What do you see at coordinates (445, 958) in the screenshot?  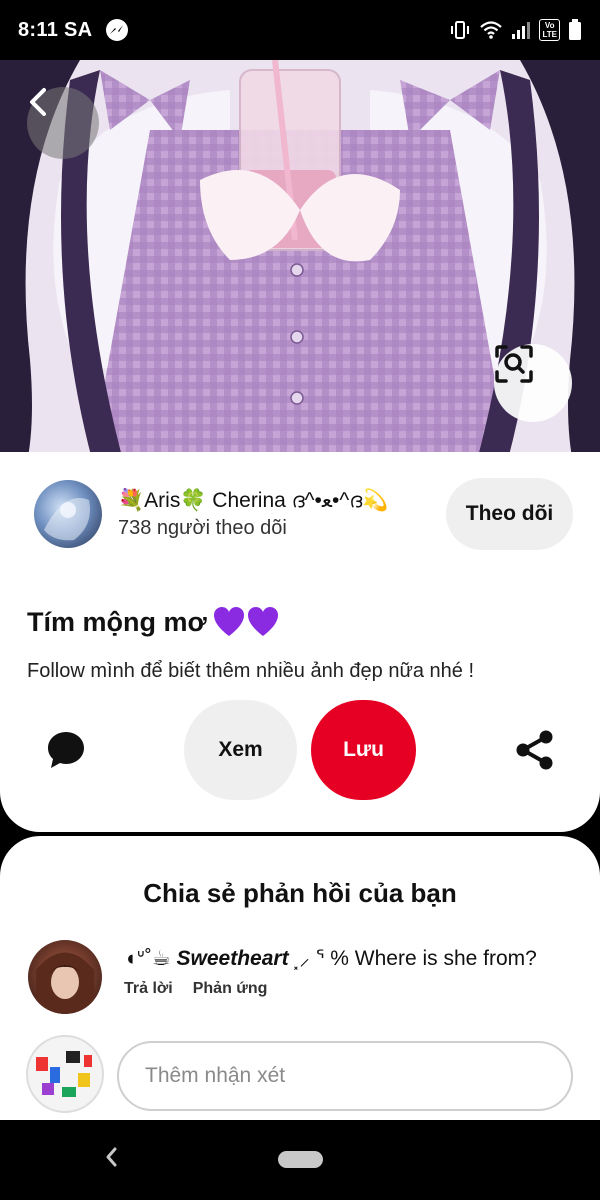 I see `comment-body: Where is she from?` at bounding box center [445, 958].